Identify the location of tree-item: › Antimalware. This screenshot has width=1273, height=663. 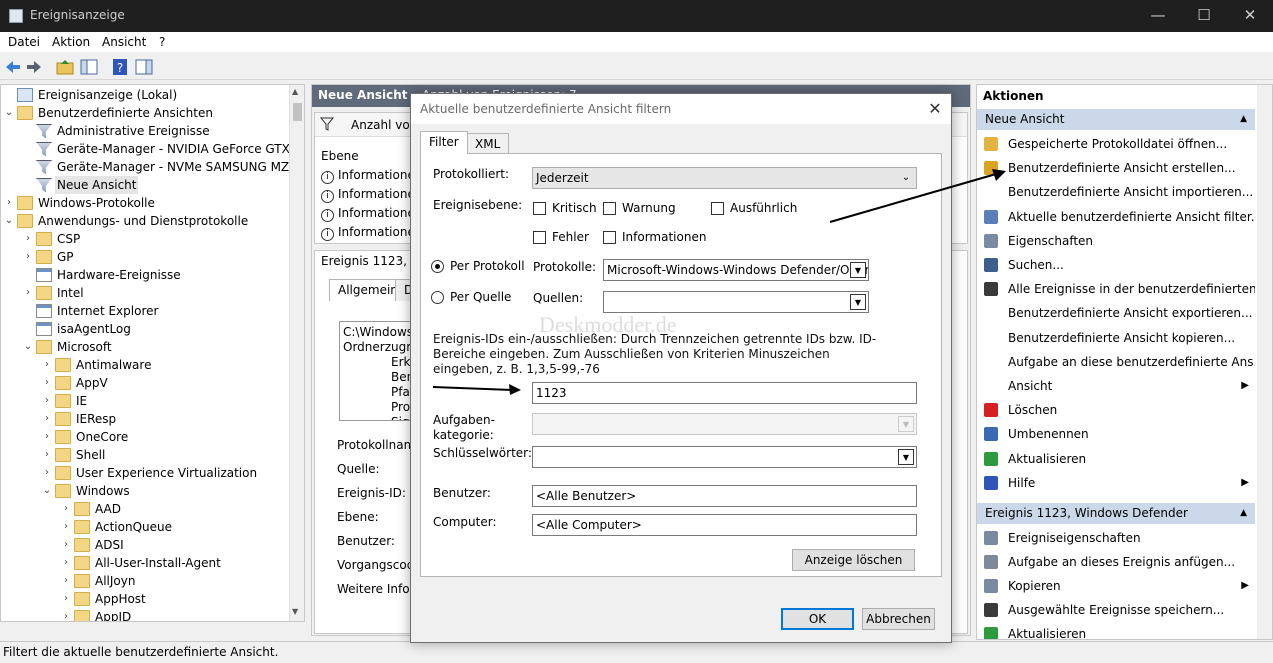
(146, 365).